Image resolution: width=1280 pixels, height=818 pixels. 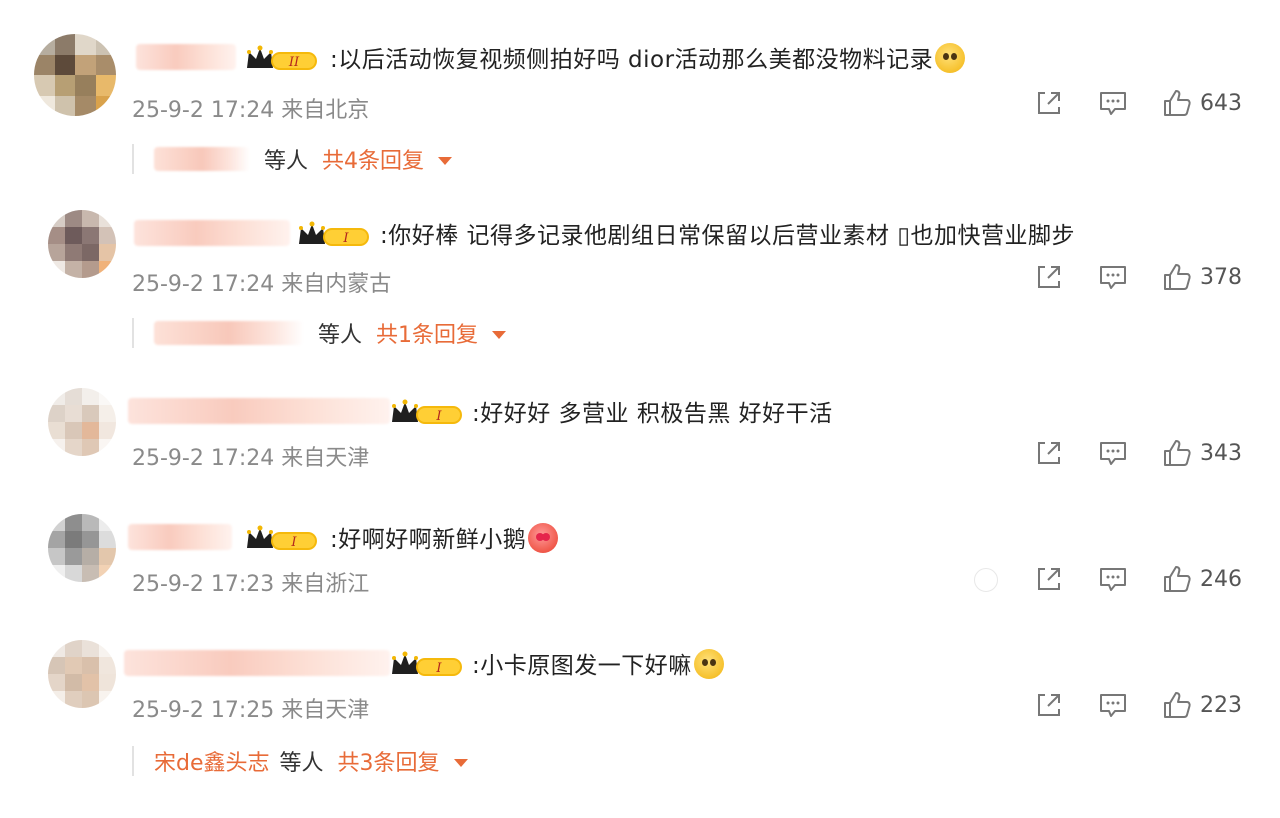 I want to click on comment-text: :好啊好啊新鲜小鹅, so click(x=444, y=537).